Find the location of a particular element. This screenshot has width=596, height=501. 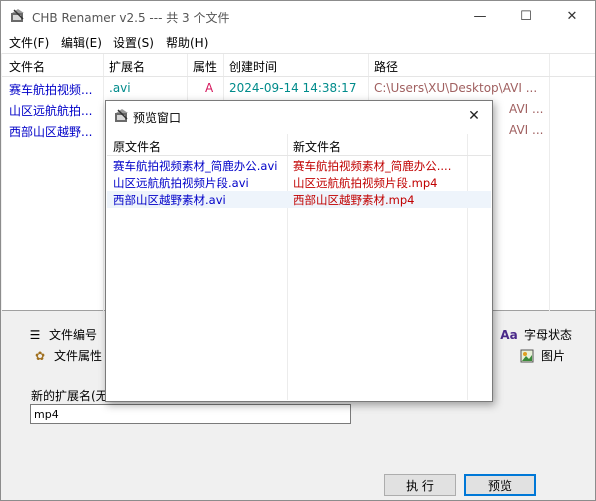

header-path: 路径 is located at coordinates (386, 66).